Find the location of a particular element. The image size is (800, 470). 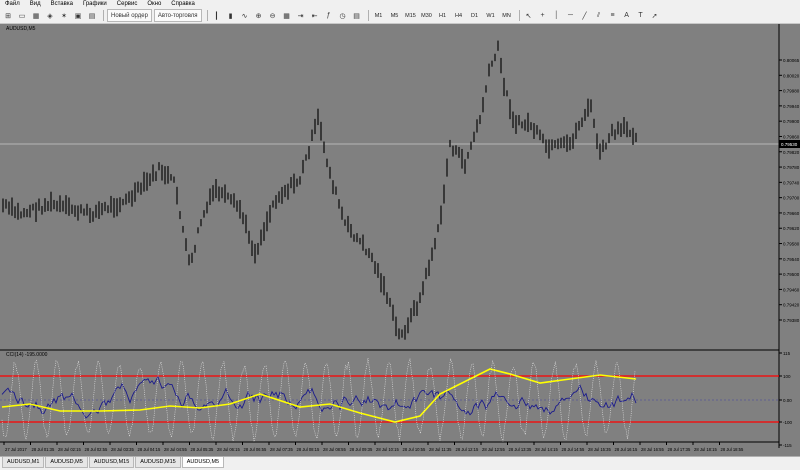

tab-audusd-m1: AUDUSD,M1 is located at coordinates (23, 462).